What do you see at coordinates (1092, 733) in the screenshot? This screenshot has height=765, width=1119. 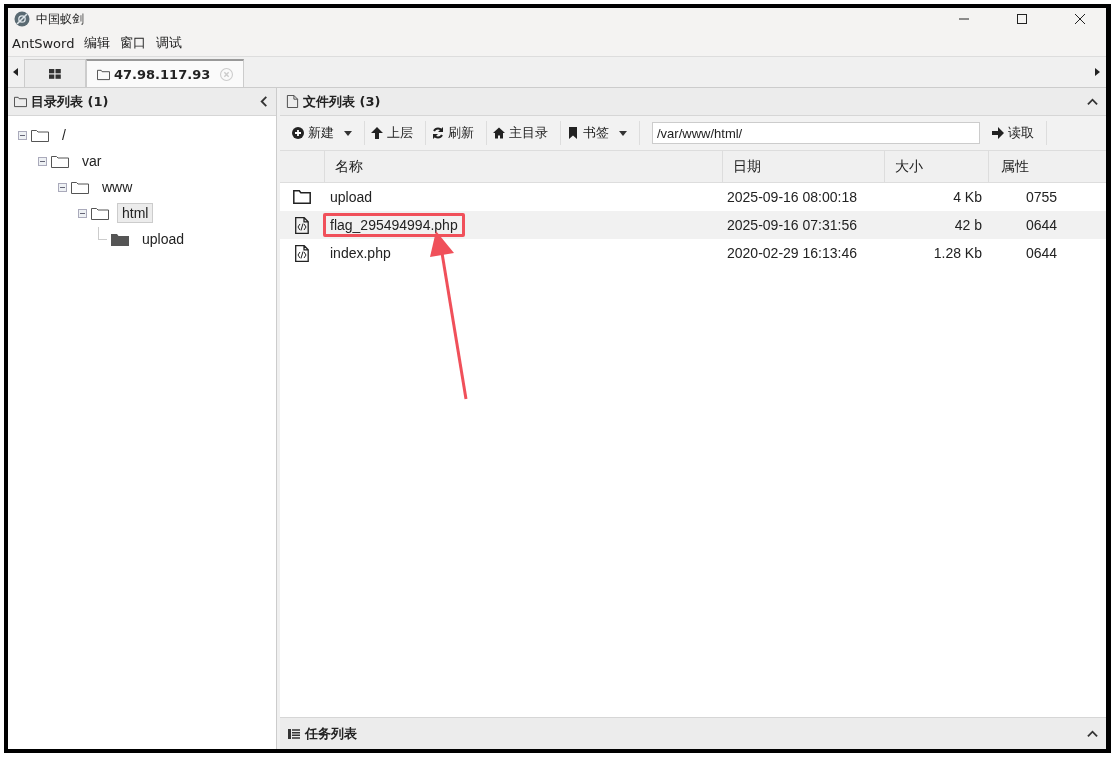 I see `expand-icon` at bounding box center [1092, 733].